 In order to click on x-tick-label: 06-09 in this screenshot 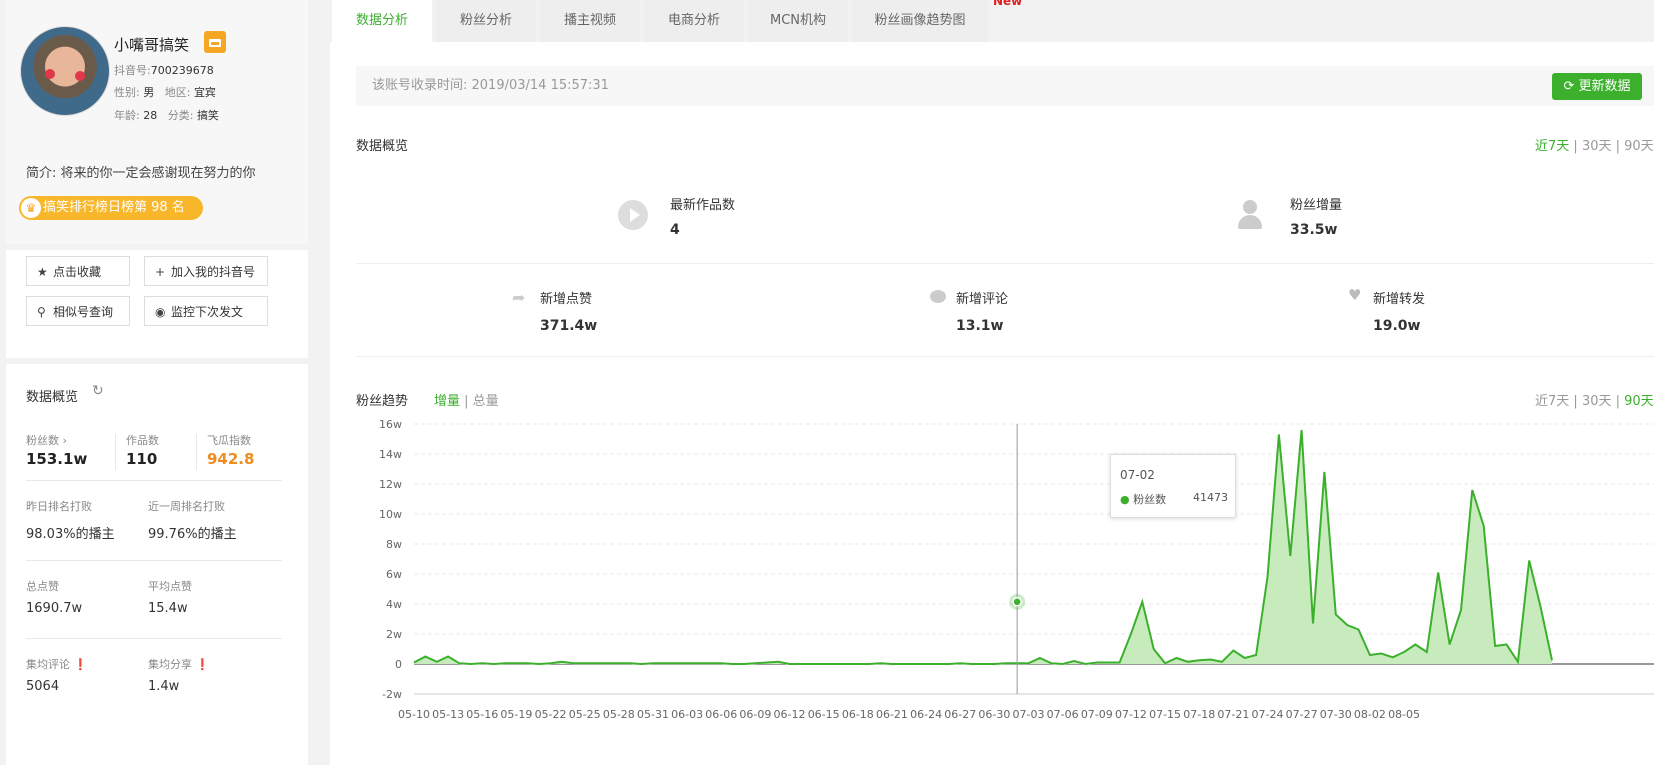, I will do `click(755, 714)`.